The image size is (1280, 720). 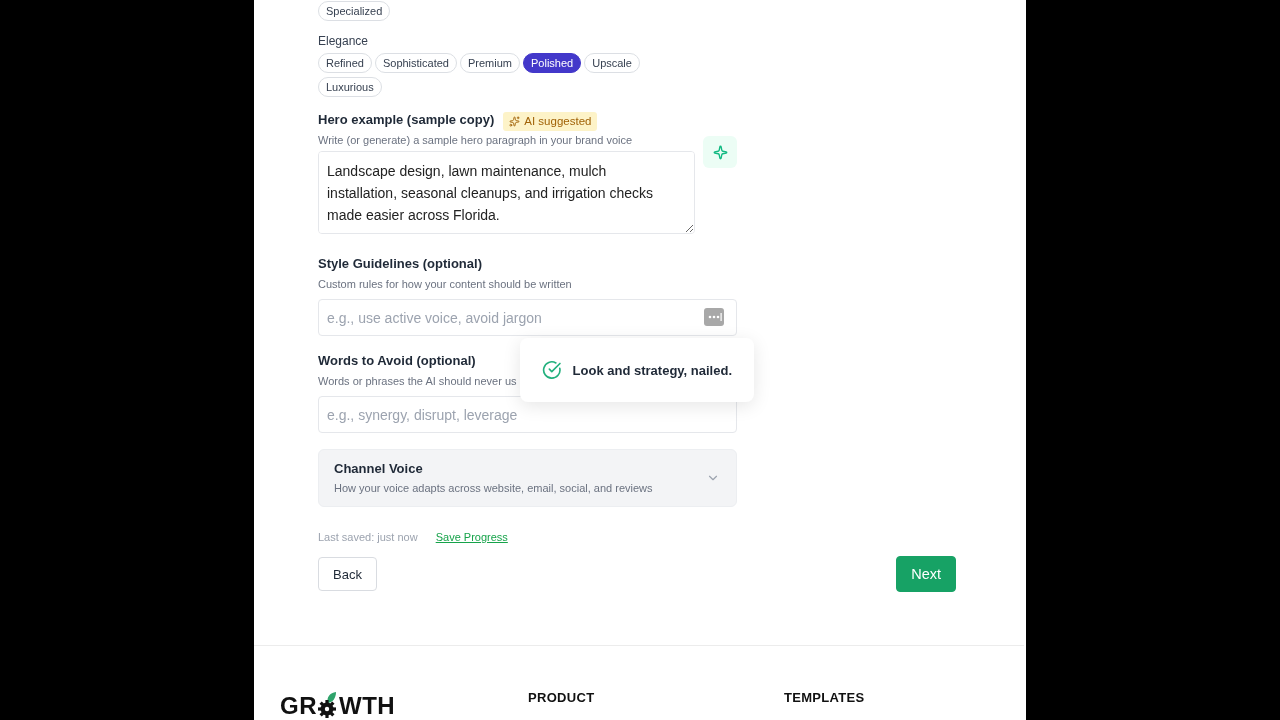 I want to click on sparkles-icon, so click(x=515, y=121).